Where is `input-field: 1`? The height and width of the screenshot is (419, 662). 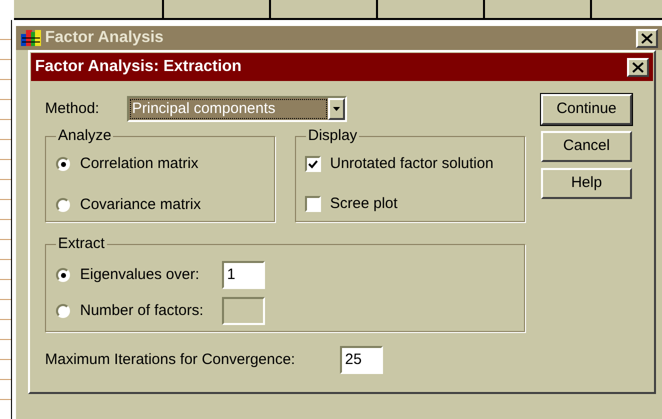
input-field: 1 is located at coordinates (243, 275).